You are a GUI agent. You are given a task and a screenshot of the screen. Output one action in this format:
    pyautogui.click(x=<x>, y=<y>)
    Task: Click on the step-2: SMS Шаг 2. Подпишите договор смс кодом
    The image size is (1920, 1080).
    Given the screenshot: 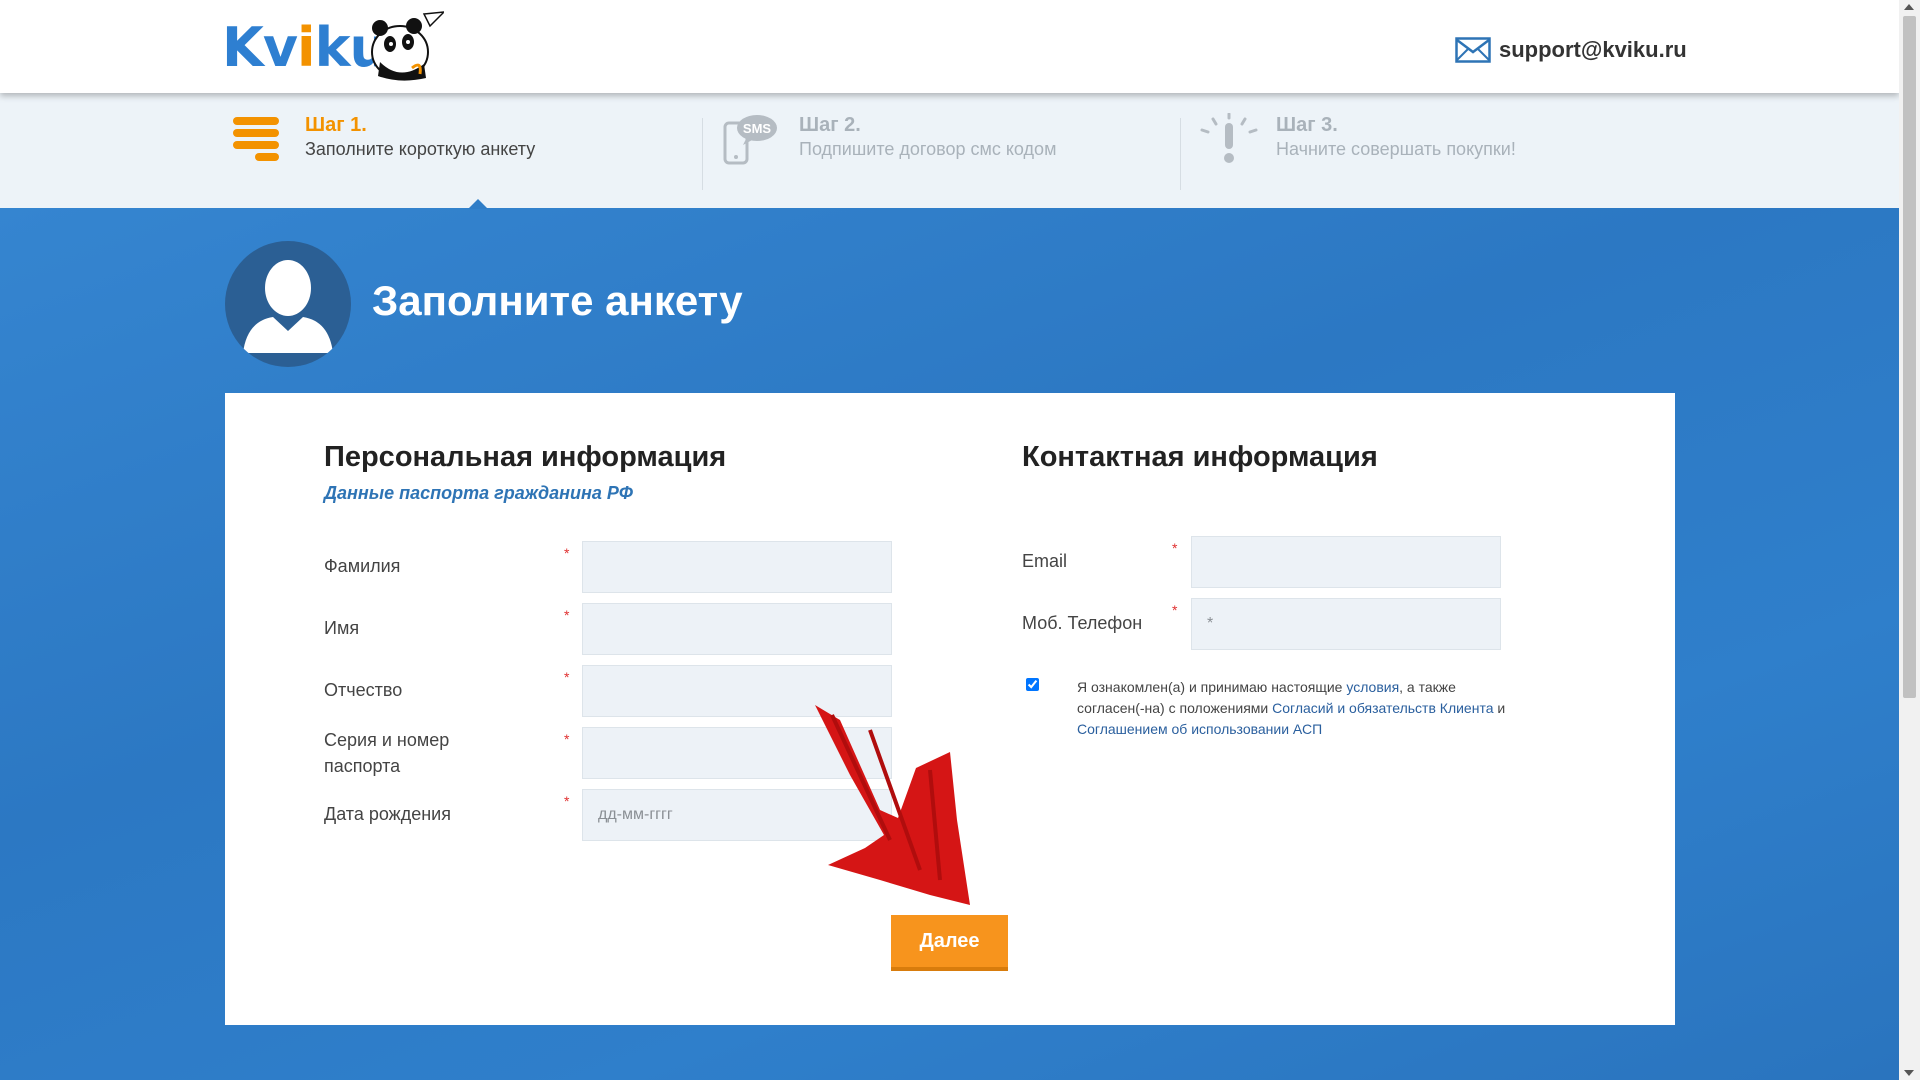 What is the action you would take?
    pyautogui.click(x=889, y=140)
    